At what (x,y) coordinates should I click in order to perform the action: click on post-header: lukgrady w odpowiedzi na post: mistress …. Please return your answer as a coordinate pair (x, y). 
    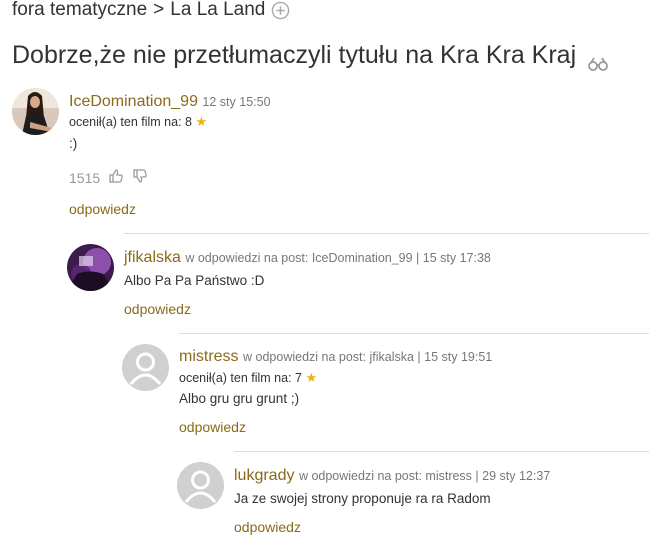
    Looking at the image, I should click on (392, 476).